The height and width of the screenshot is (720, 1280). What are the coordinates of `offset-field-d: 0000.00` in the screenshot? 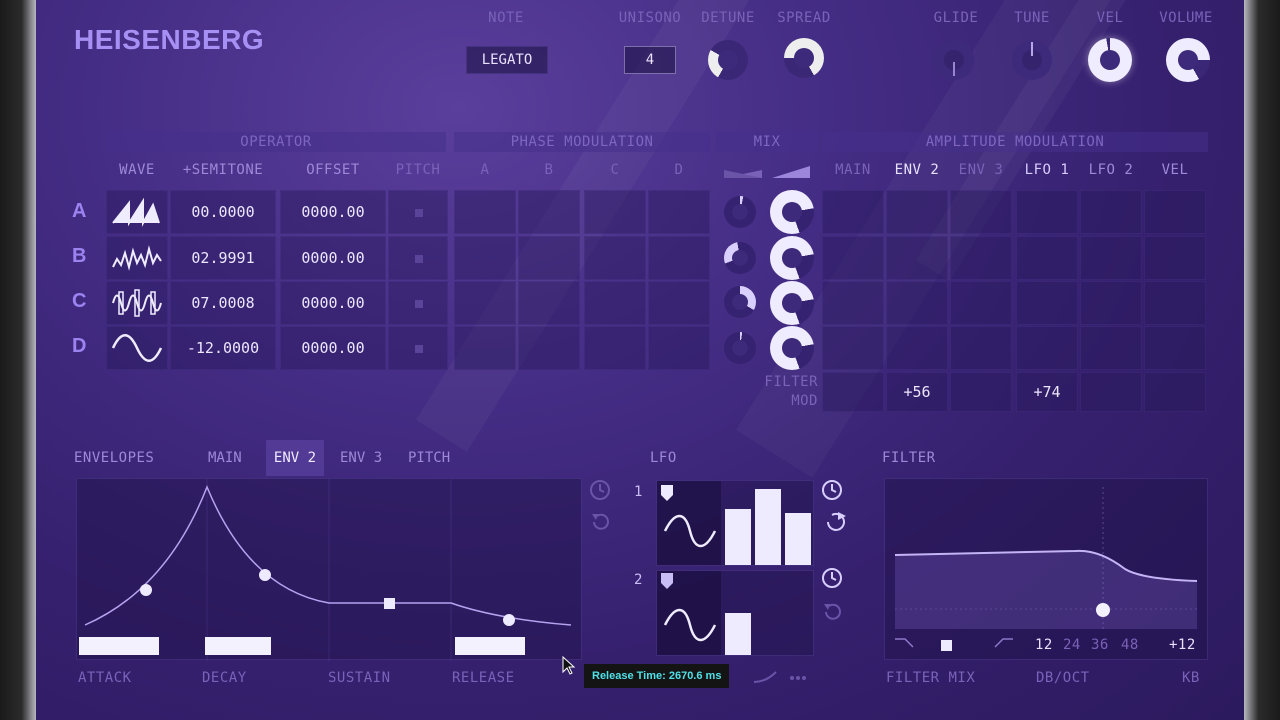 It's located at (333, 348).